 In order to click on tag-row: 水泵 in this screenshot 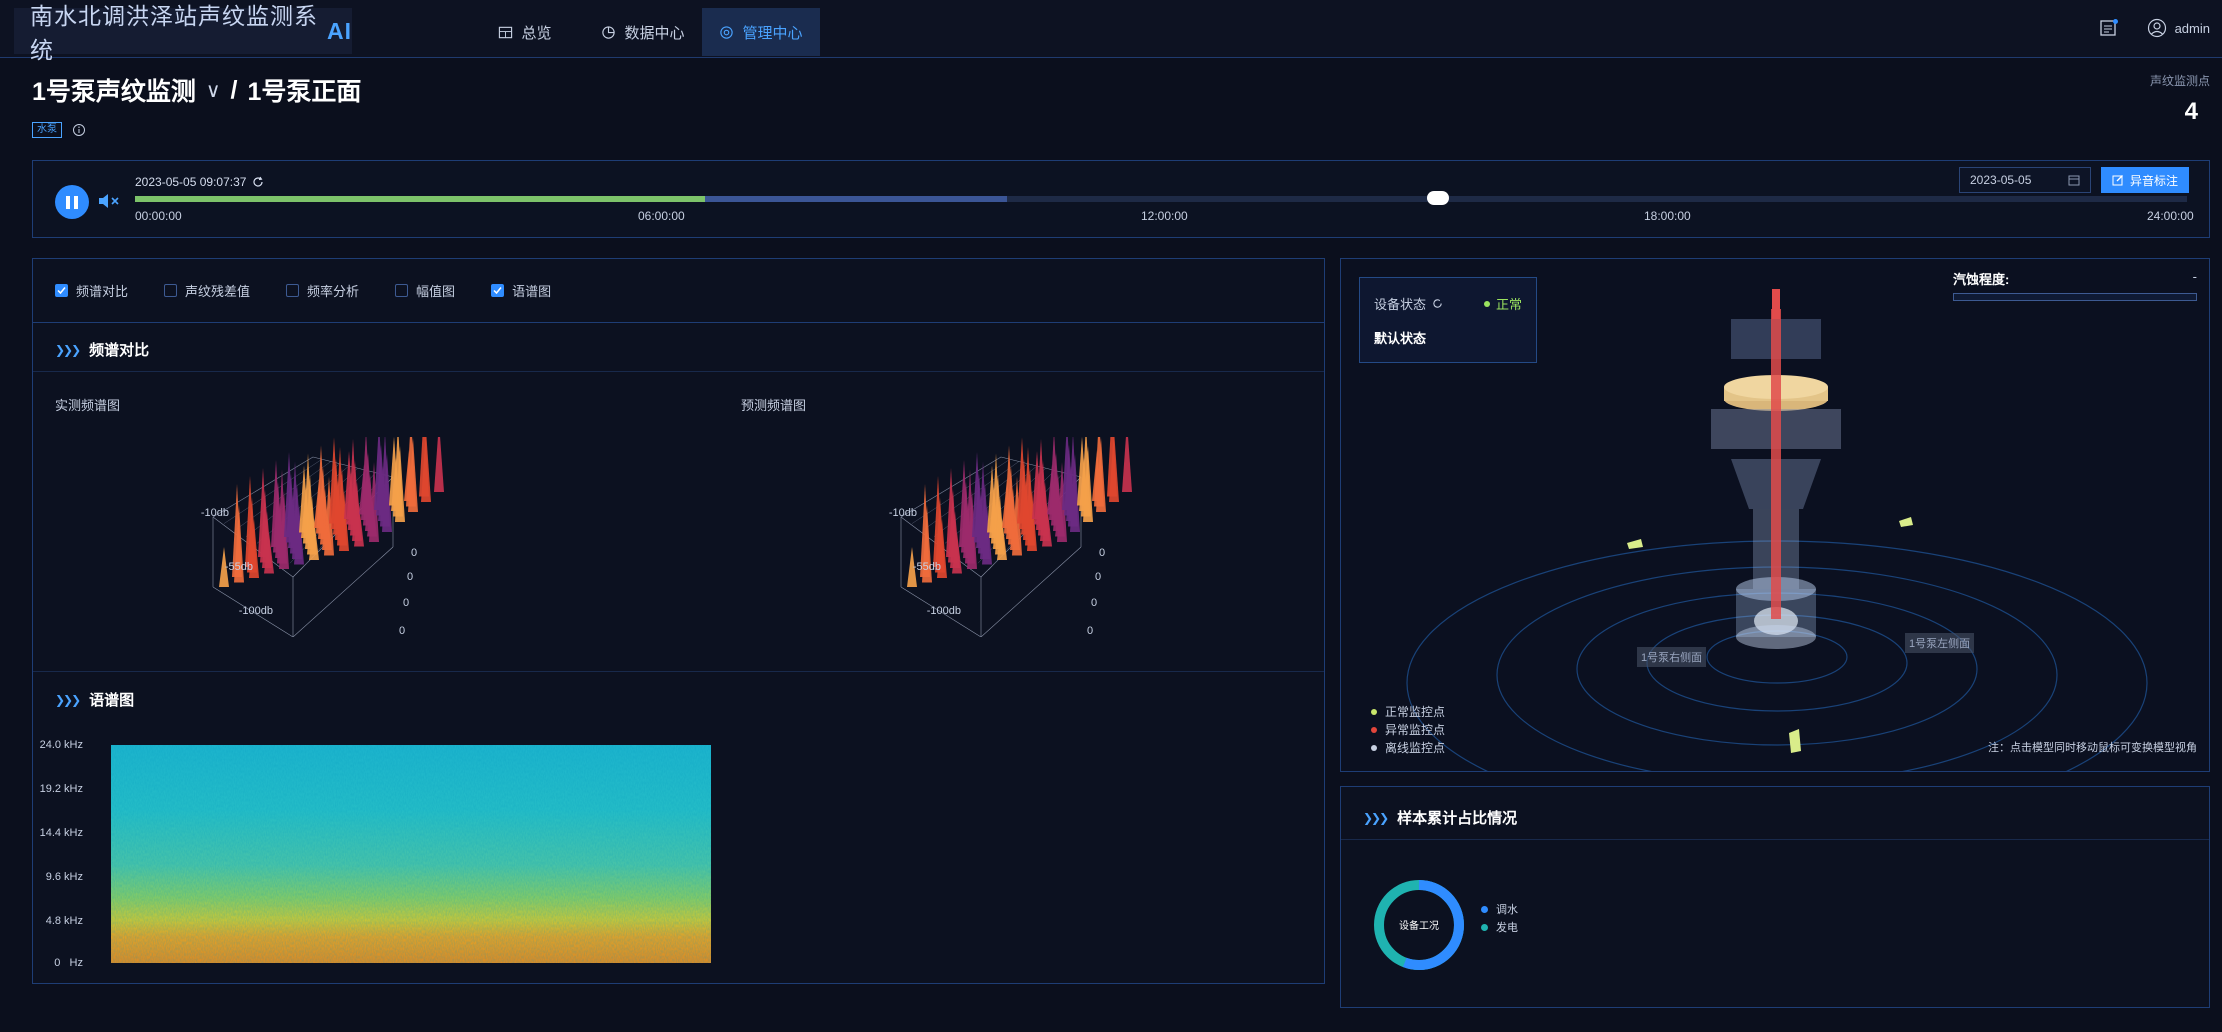, I will do `click(59, 130)`.